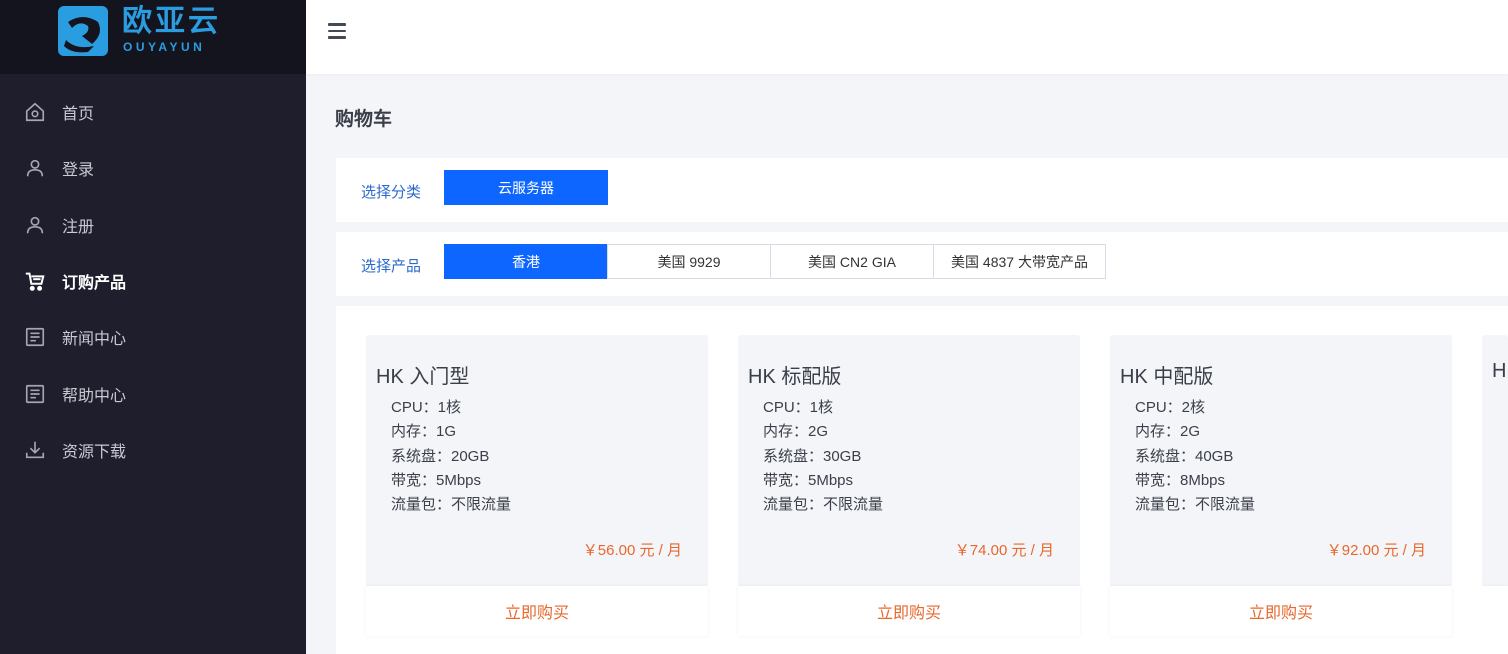  What do you see at coordinates (153, 393) in the screenshot?
I see `sidebar-item-help: 帮助中心` at bounding box center [153, 393].